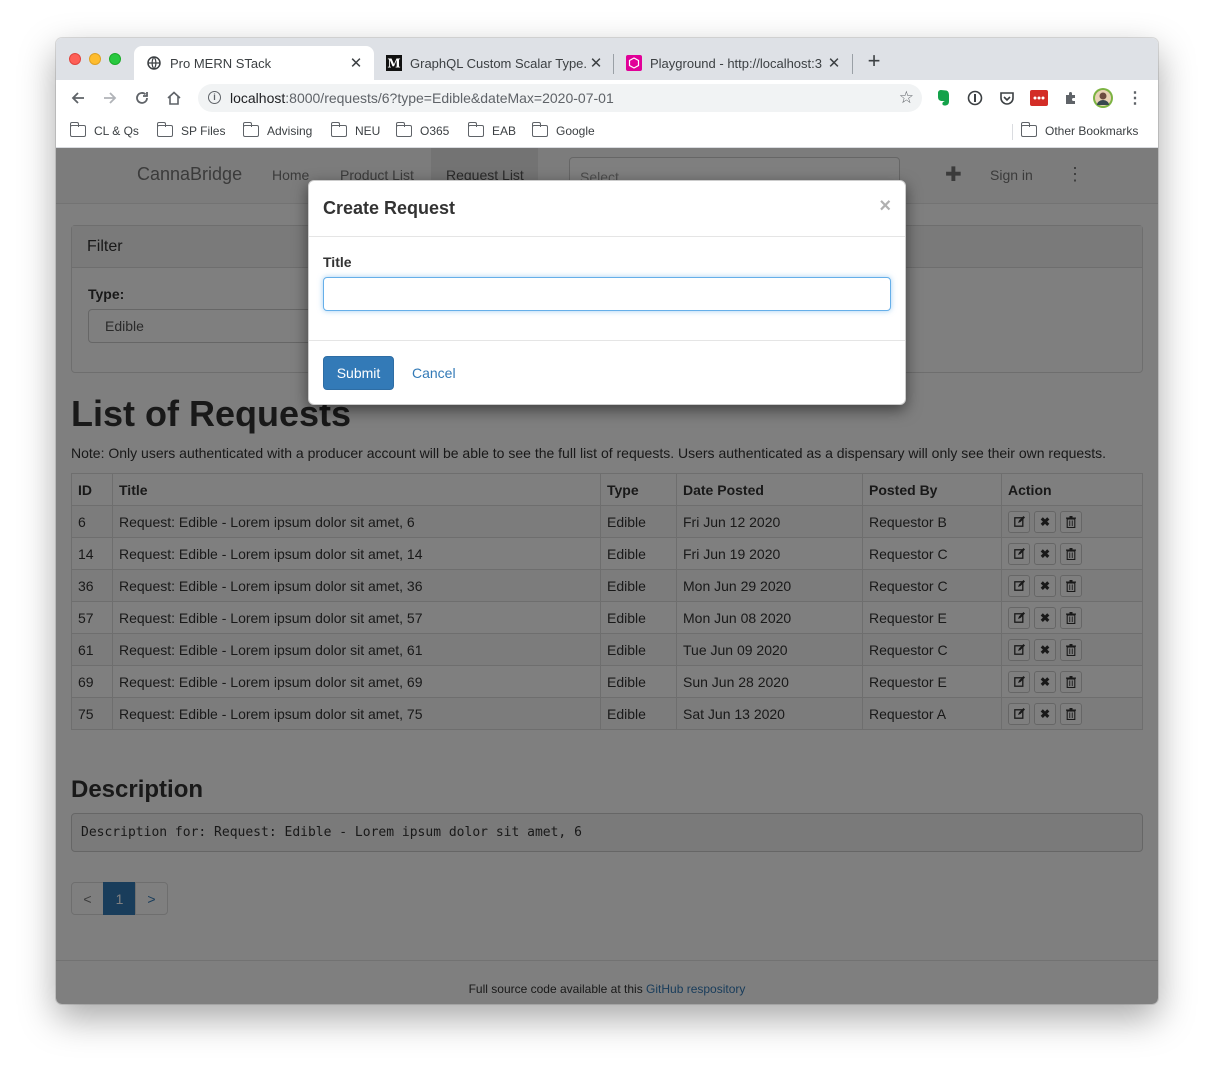 Image resolution: width=1214 pixels, height=1079 pixels. I want to click on close-window-button, so click(75, 59).